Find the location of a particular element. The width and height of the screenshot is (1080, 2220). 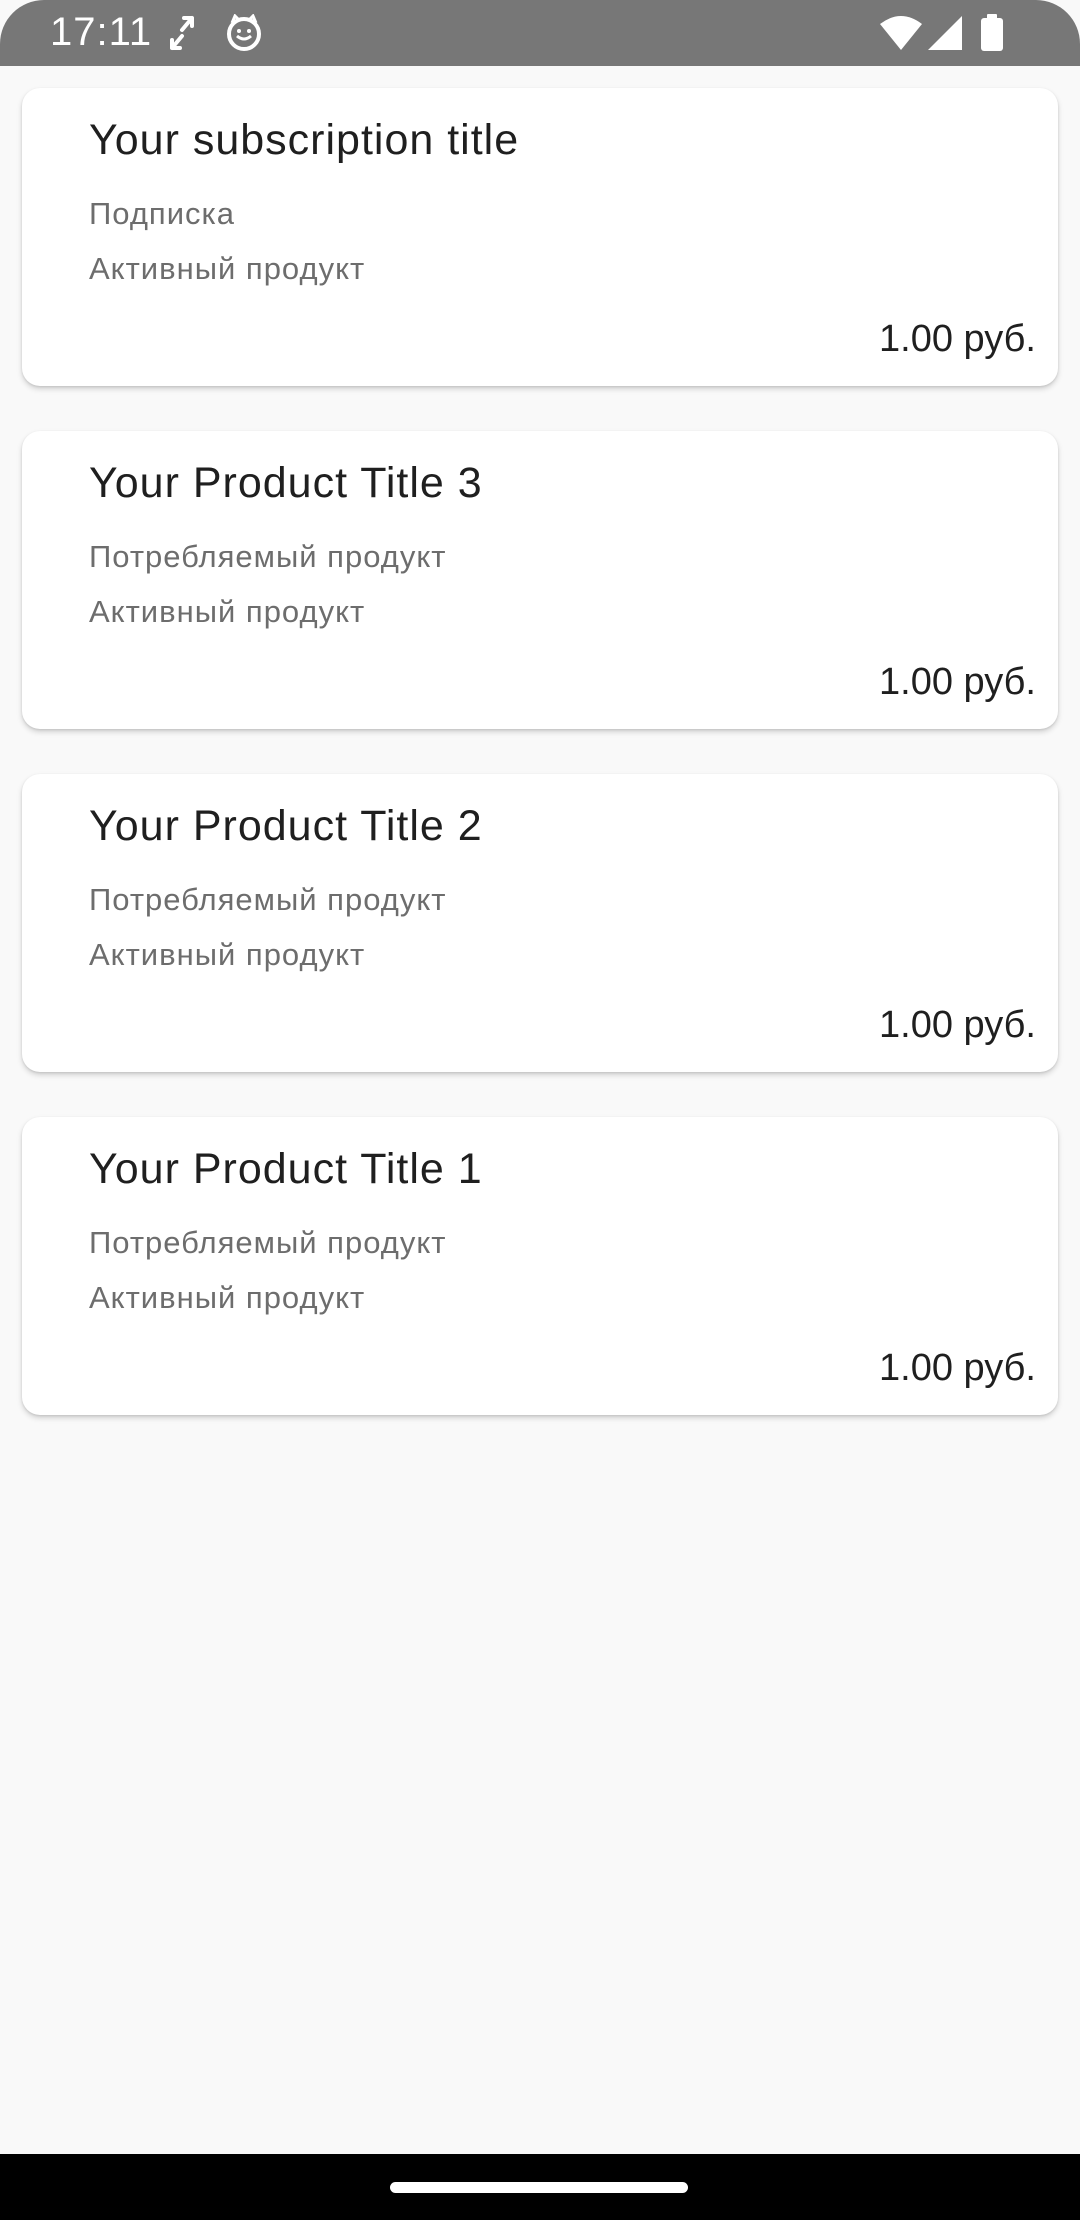

navigation-bar is located at coordinates (540, 2187).